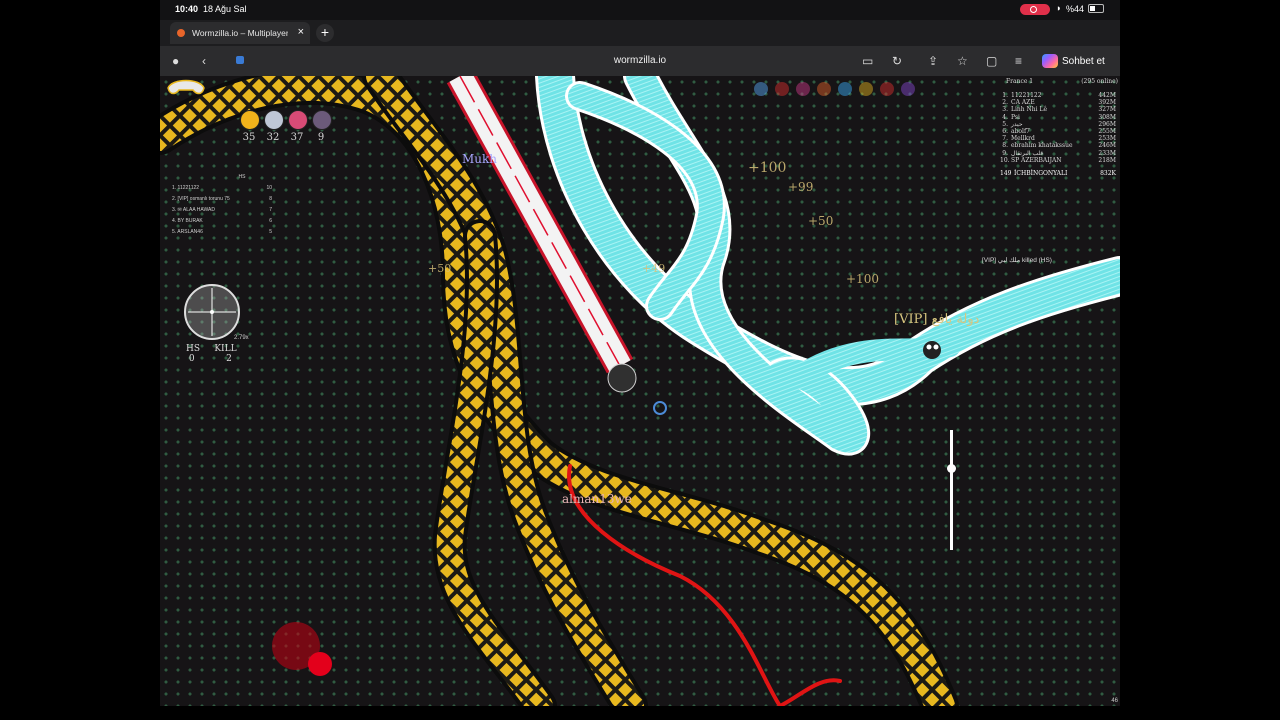 The height and width of the screenshot is (720, 1280). What do you see at coordinates (1005, 153) in the screenshot?
I see `leaderboard-rank: 9.` at bounding box center [1005, 153].